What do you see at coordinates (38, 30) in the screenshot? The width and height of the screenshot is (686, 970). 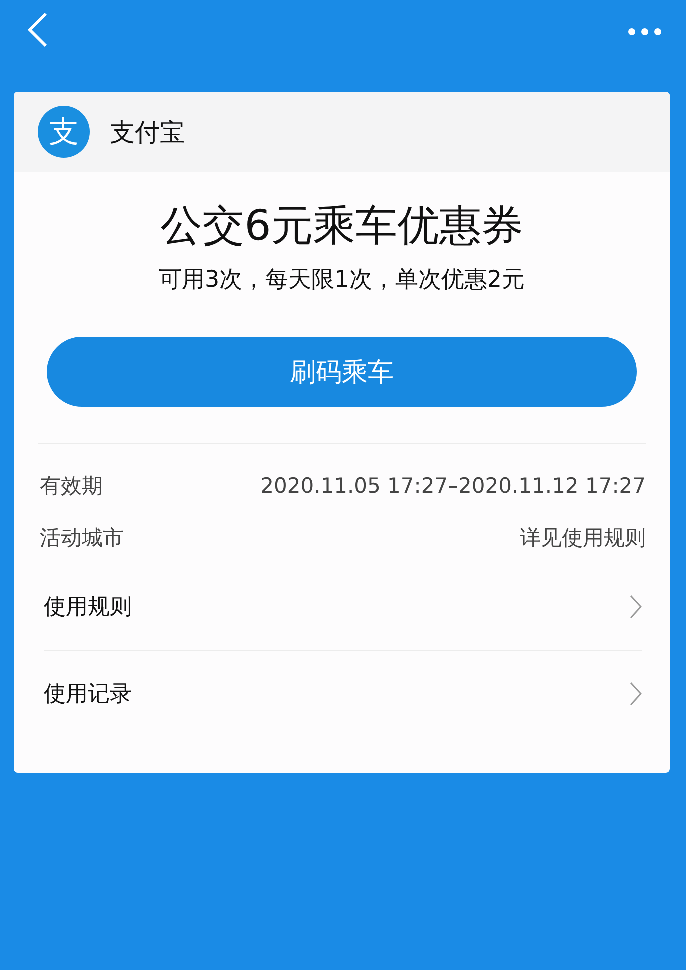 I see `back-icon` at bounding box center [38, 30].